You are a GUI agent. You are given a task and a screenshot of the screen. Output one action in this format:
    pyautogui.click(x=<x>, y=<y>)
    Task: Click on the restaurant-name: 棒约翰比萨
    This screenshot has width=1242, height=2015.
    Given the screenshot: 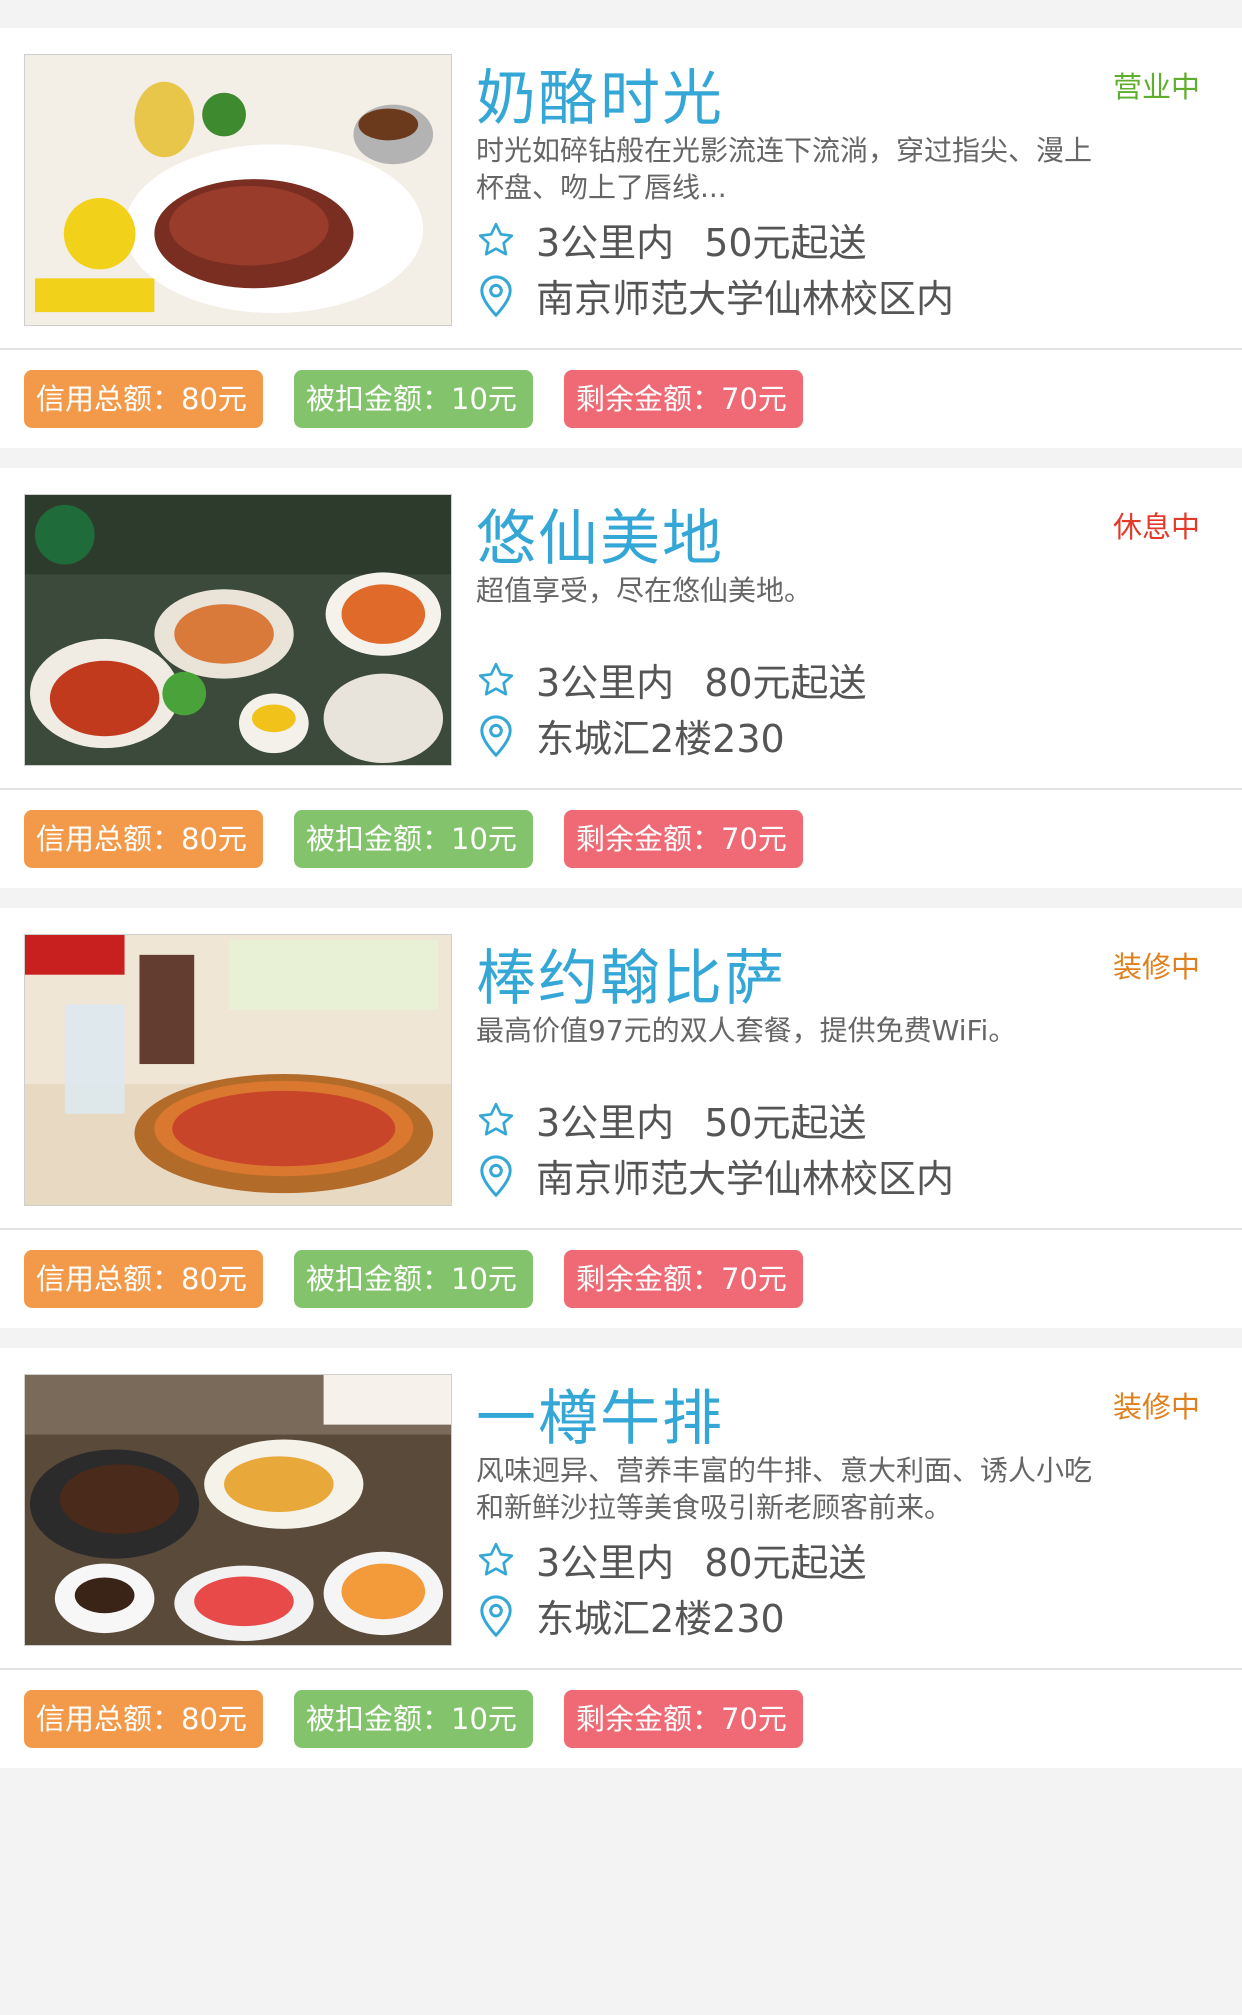 What is the action you would take?
    pyautogui.click(x=631, y=973)
    